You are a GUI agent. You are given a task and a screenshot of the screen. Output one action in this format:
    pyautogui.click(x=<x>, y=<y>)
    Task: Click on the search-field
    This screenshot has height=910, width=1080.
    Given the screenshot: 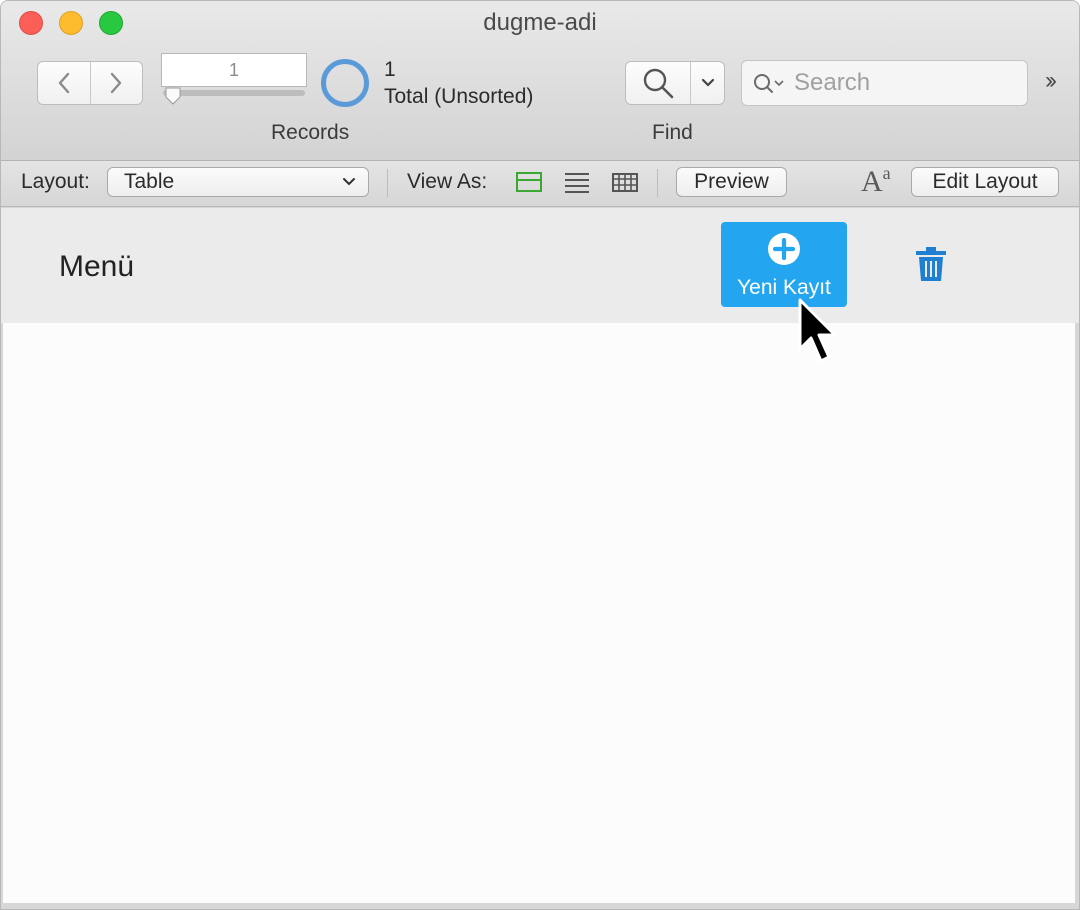 What is the action you would take?
    pyautogui.click(x=884, y=83)
    